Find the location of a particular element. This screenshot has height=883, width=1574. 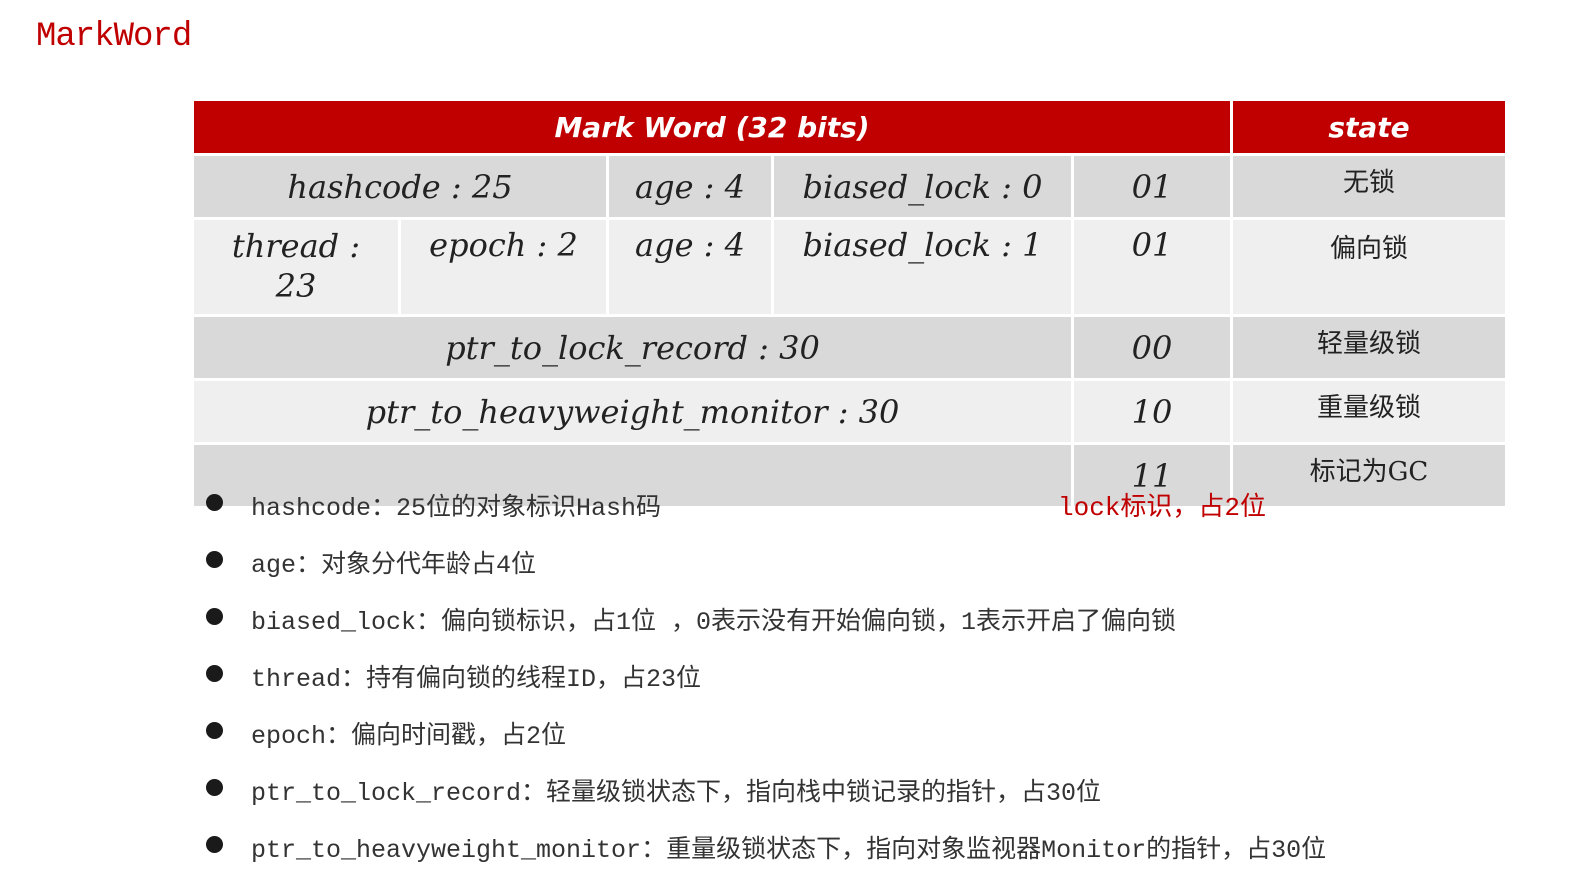

epoch-cell: epoch : 2 is located at coordinates (503, 267).